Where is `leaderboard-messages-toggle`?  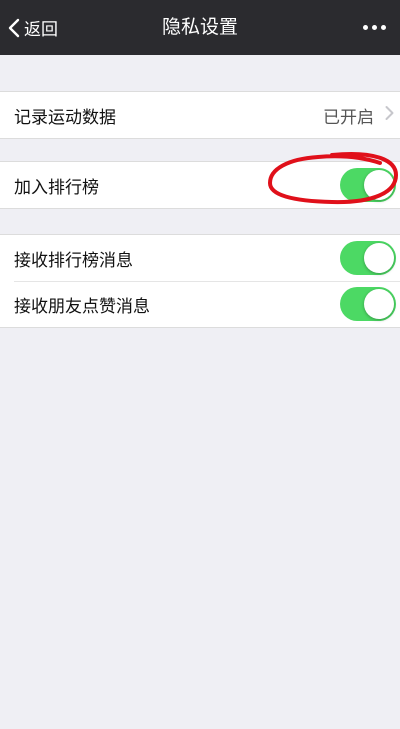
leaderboard-messages-toggle is located at coordinates (368, 258).